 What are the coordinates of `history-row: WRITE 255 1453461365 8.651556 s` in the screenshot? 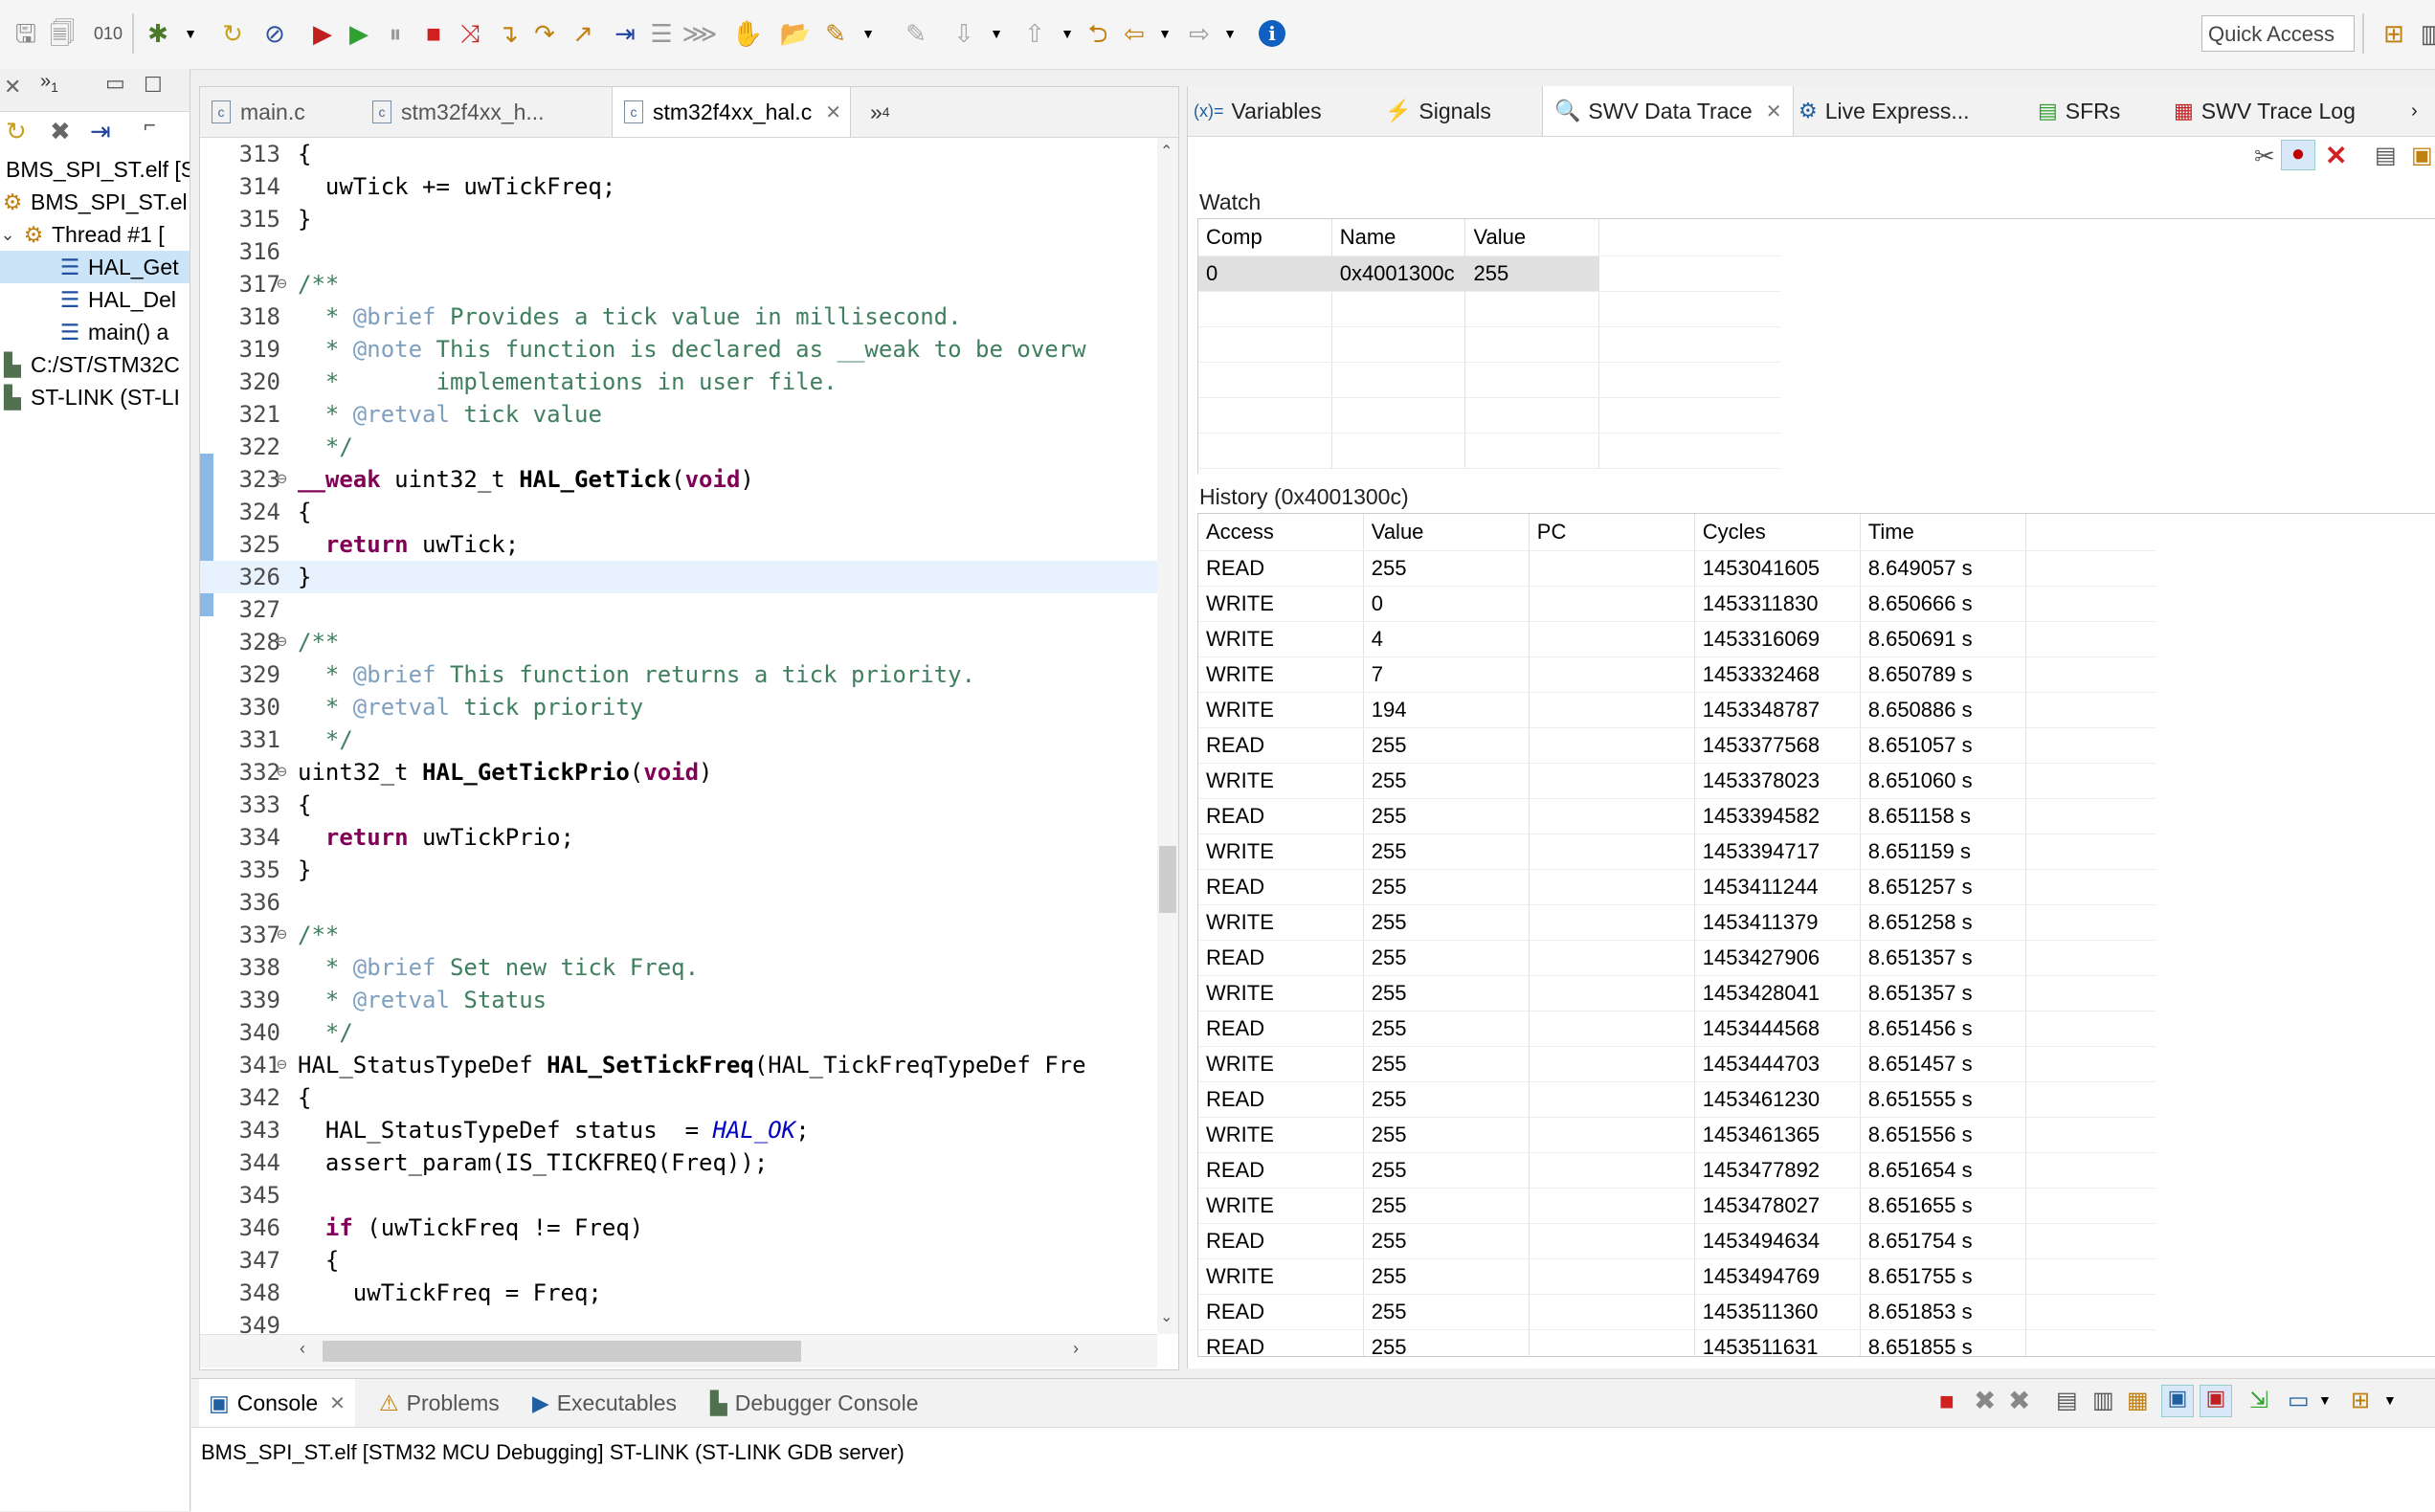 It's located at (1677, 1135).